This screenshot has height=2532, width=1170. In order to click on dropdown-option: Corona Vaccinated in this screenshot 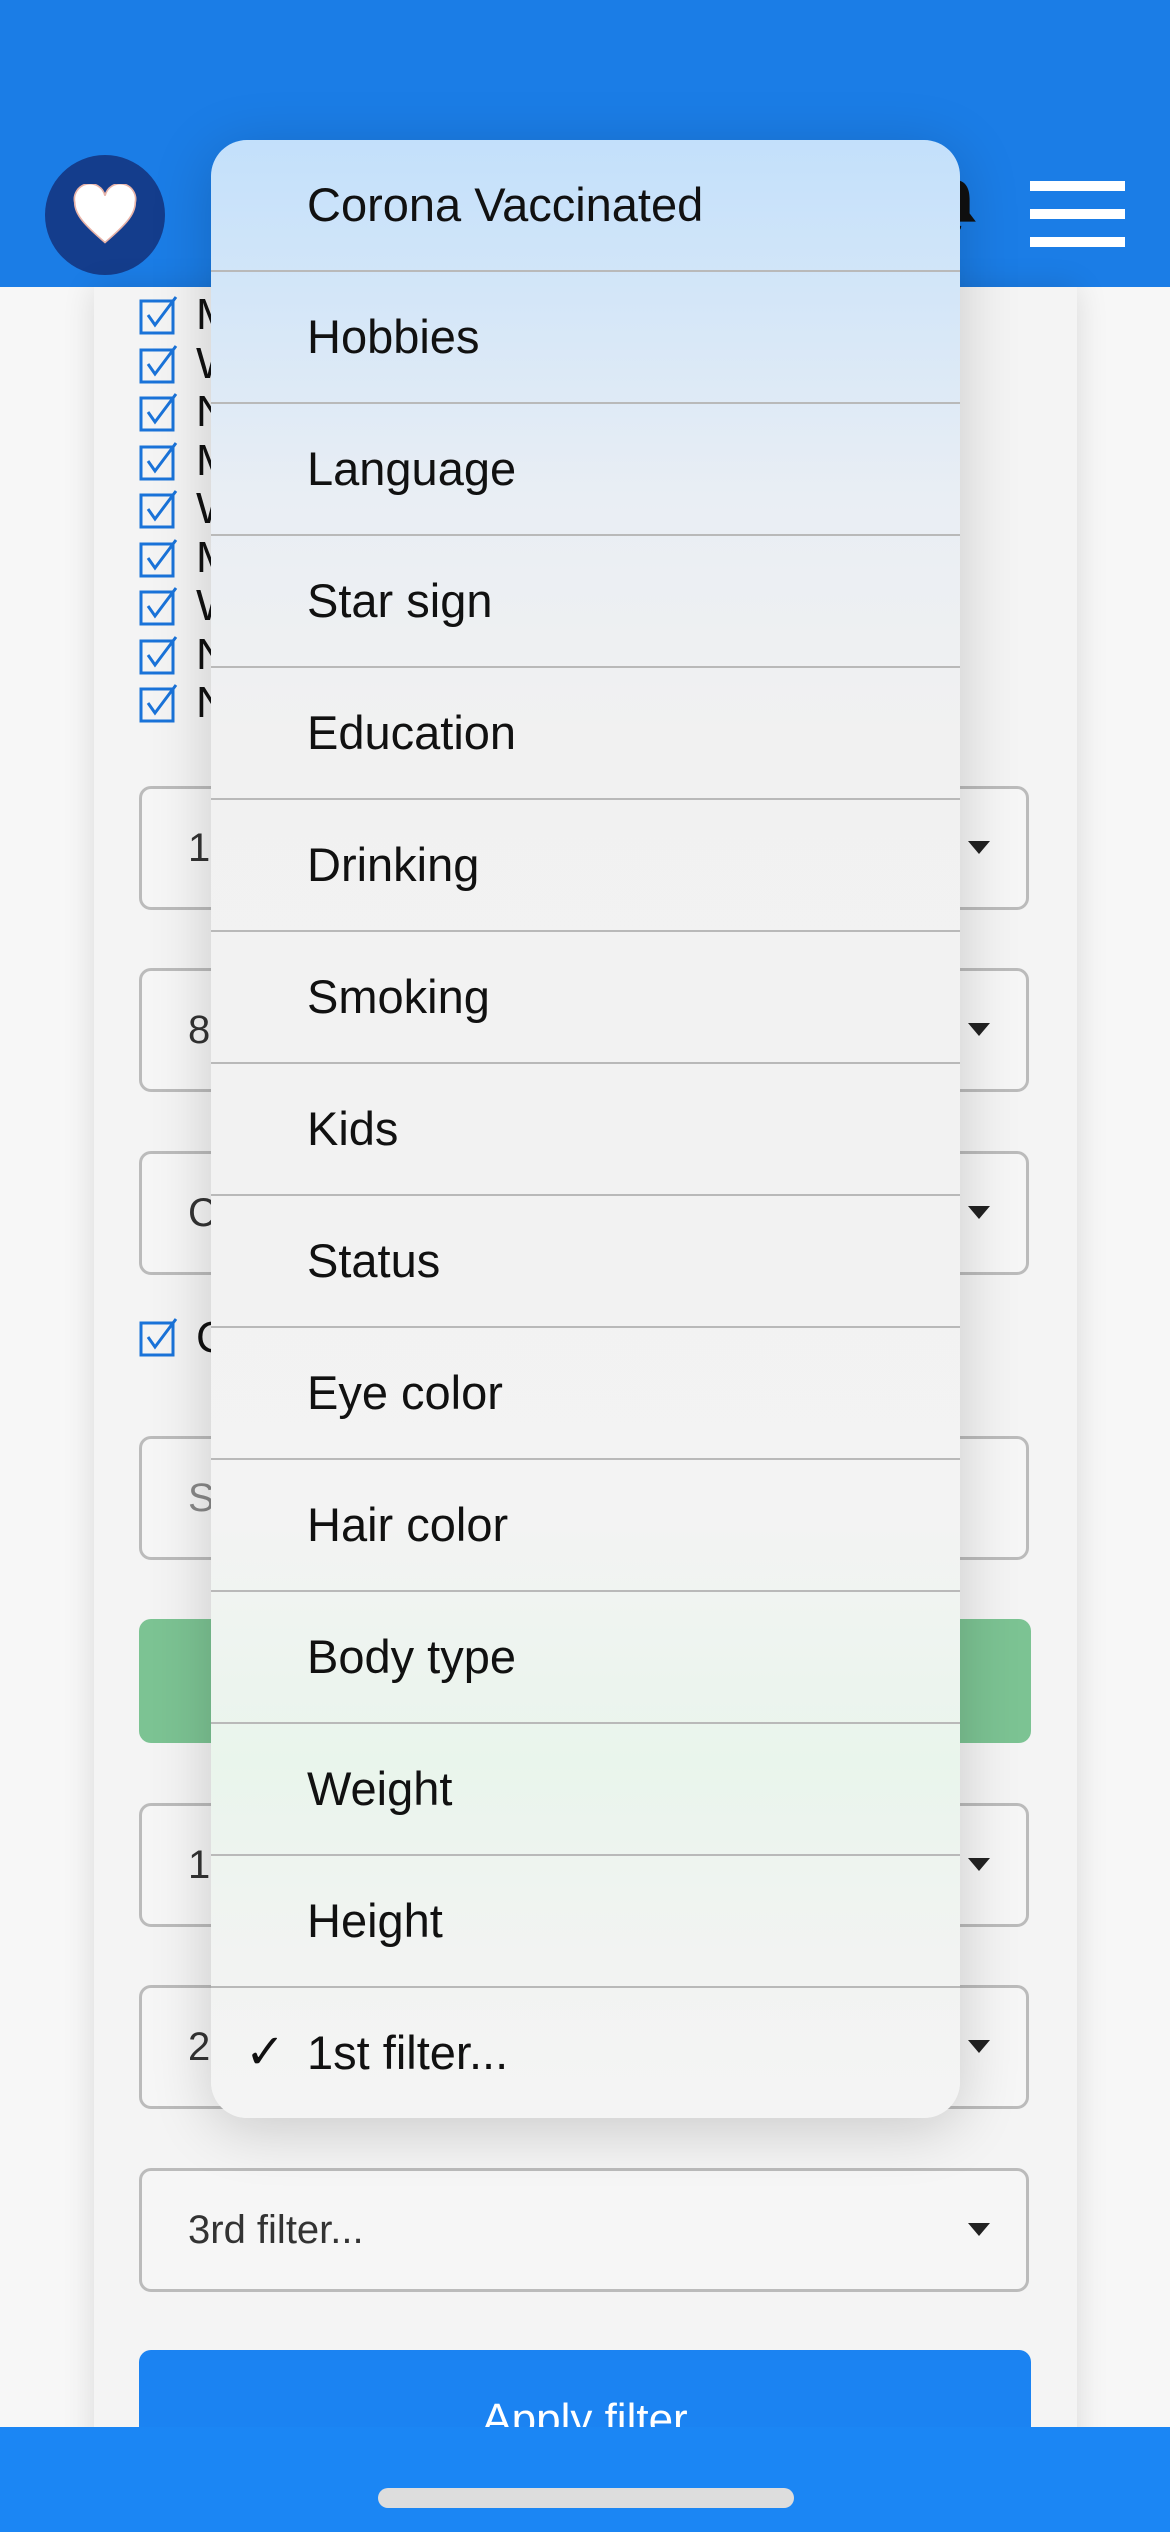, I will do `click(585, 206)`.